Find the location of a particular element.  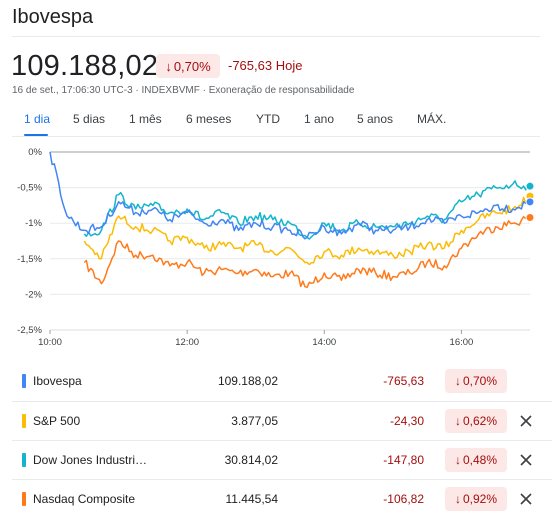

row-value: 30.814,02 is located at coordinates (251, 460).